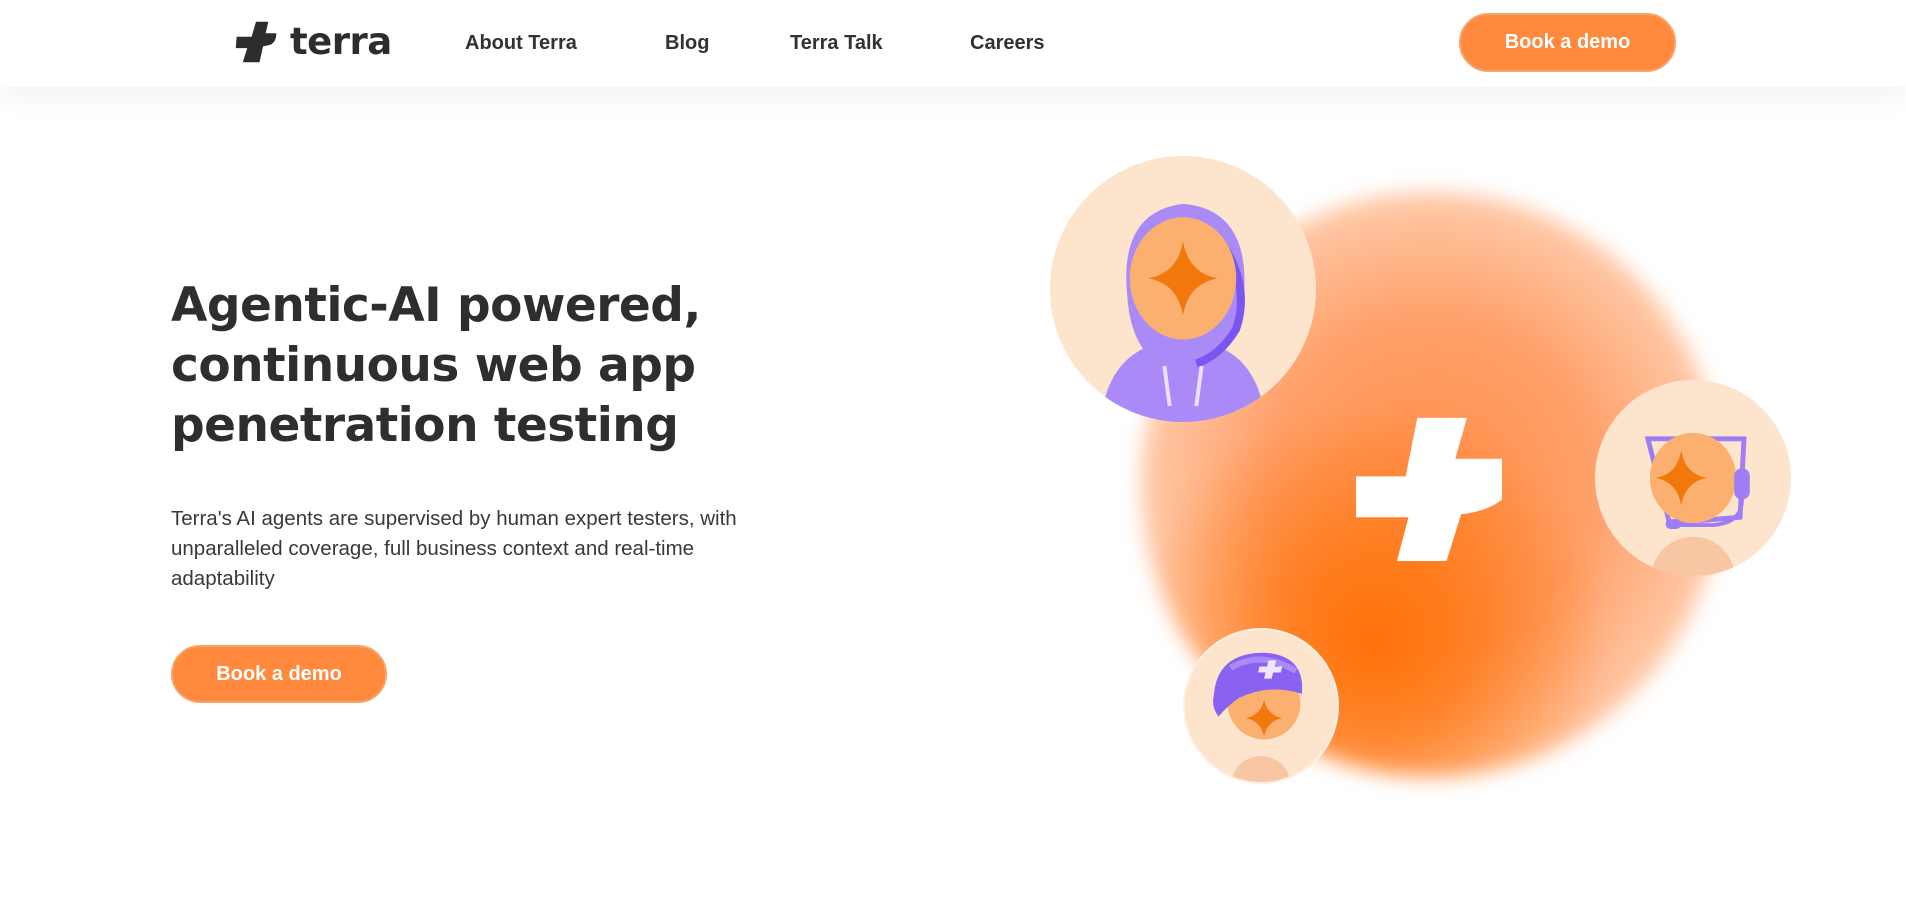  I want to click on cap-agent-icon, so click(1261, 706).